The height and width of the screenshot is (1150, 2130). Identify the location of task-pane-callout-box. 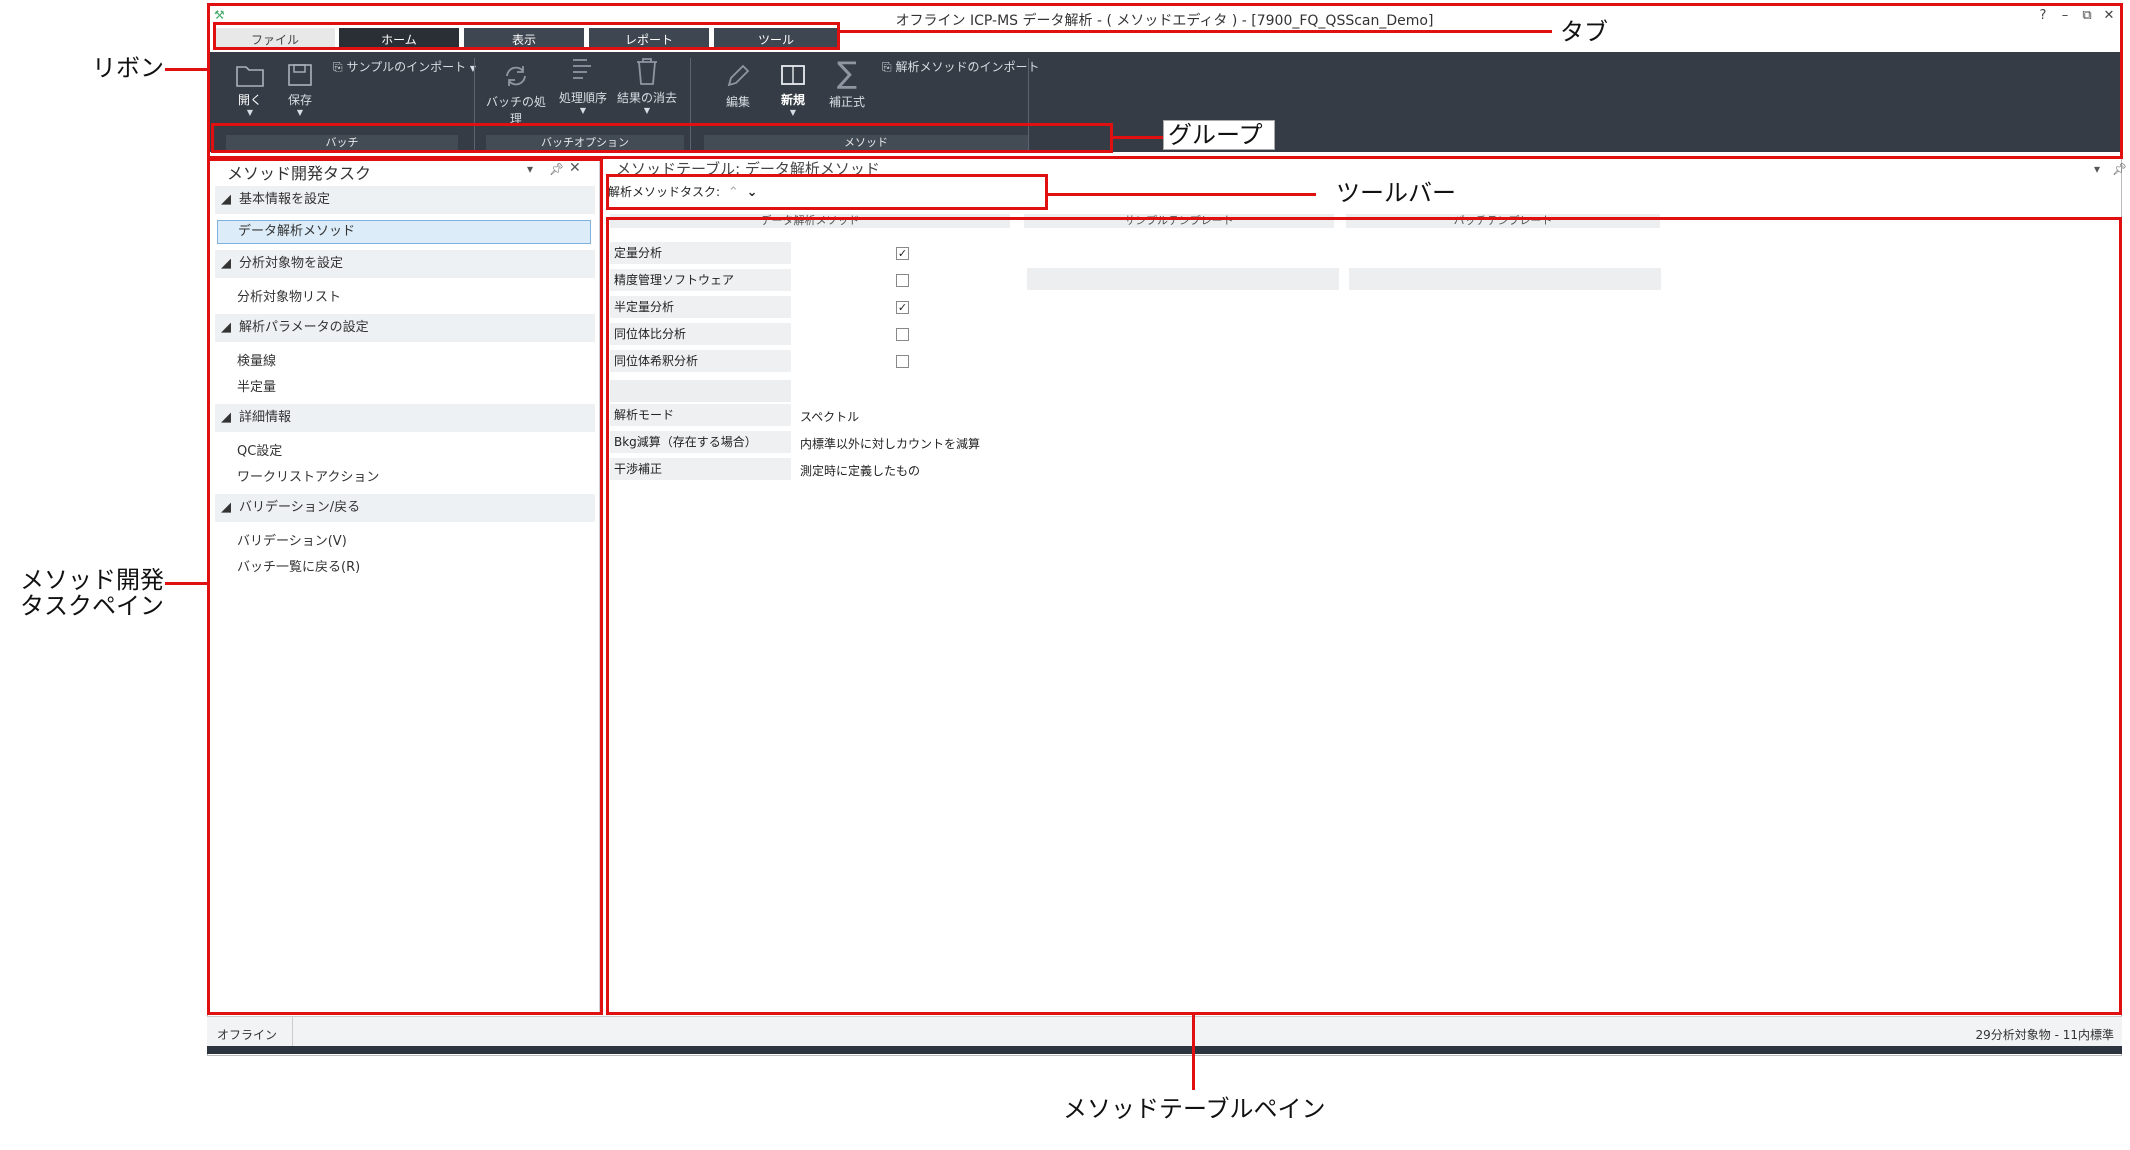
(405, 586).